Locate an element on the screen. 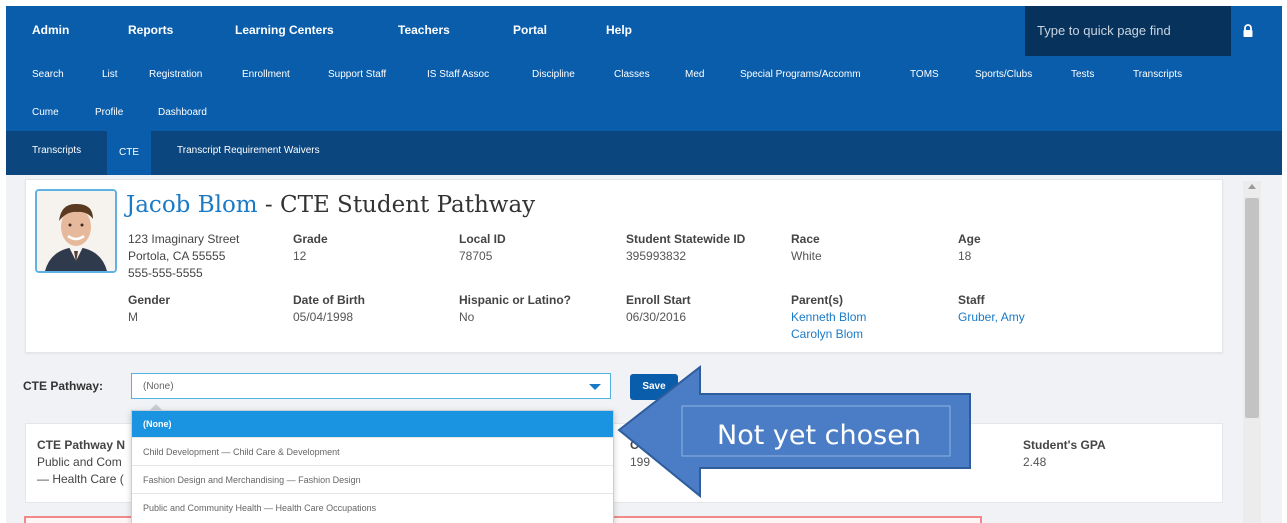 The height and width of the screenshot is (523, 1287). callout-arrow is located at coordinates (794, 431).